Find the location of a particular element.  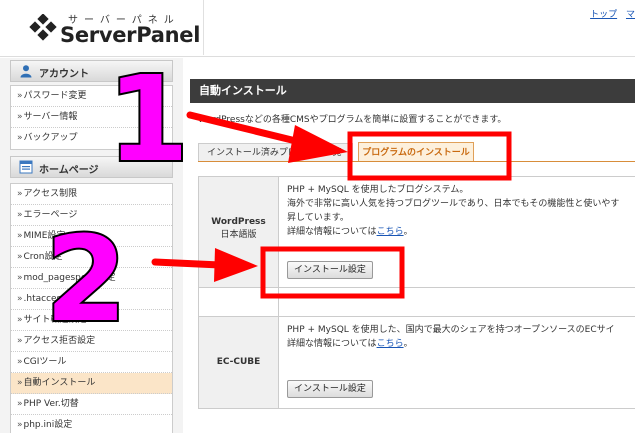

sidebar-item-label: サーバー情報 is located at coordinates (50, 117).